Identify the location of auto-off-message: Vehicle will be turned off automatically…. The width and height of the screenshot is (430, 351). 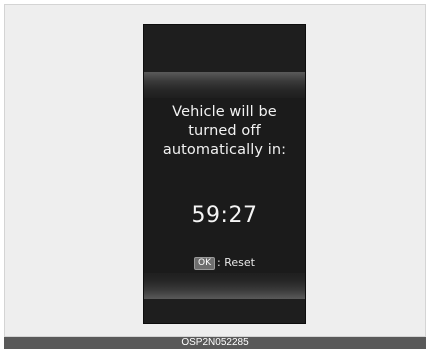
(224, 131).